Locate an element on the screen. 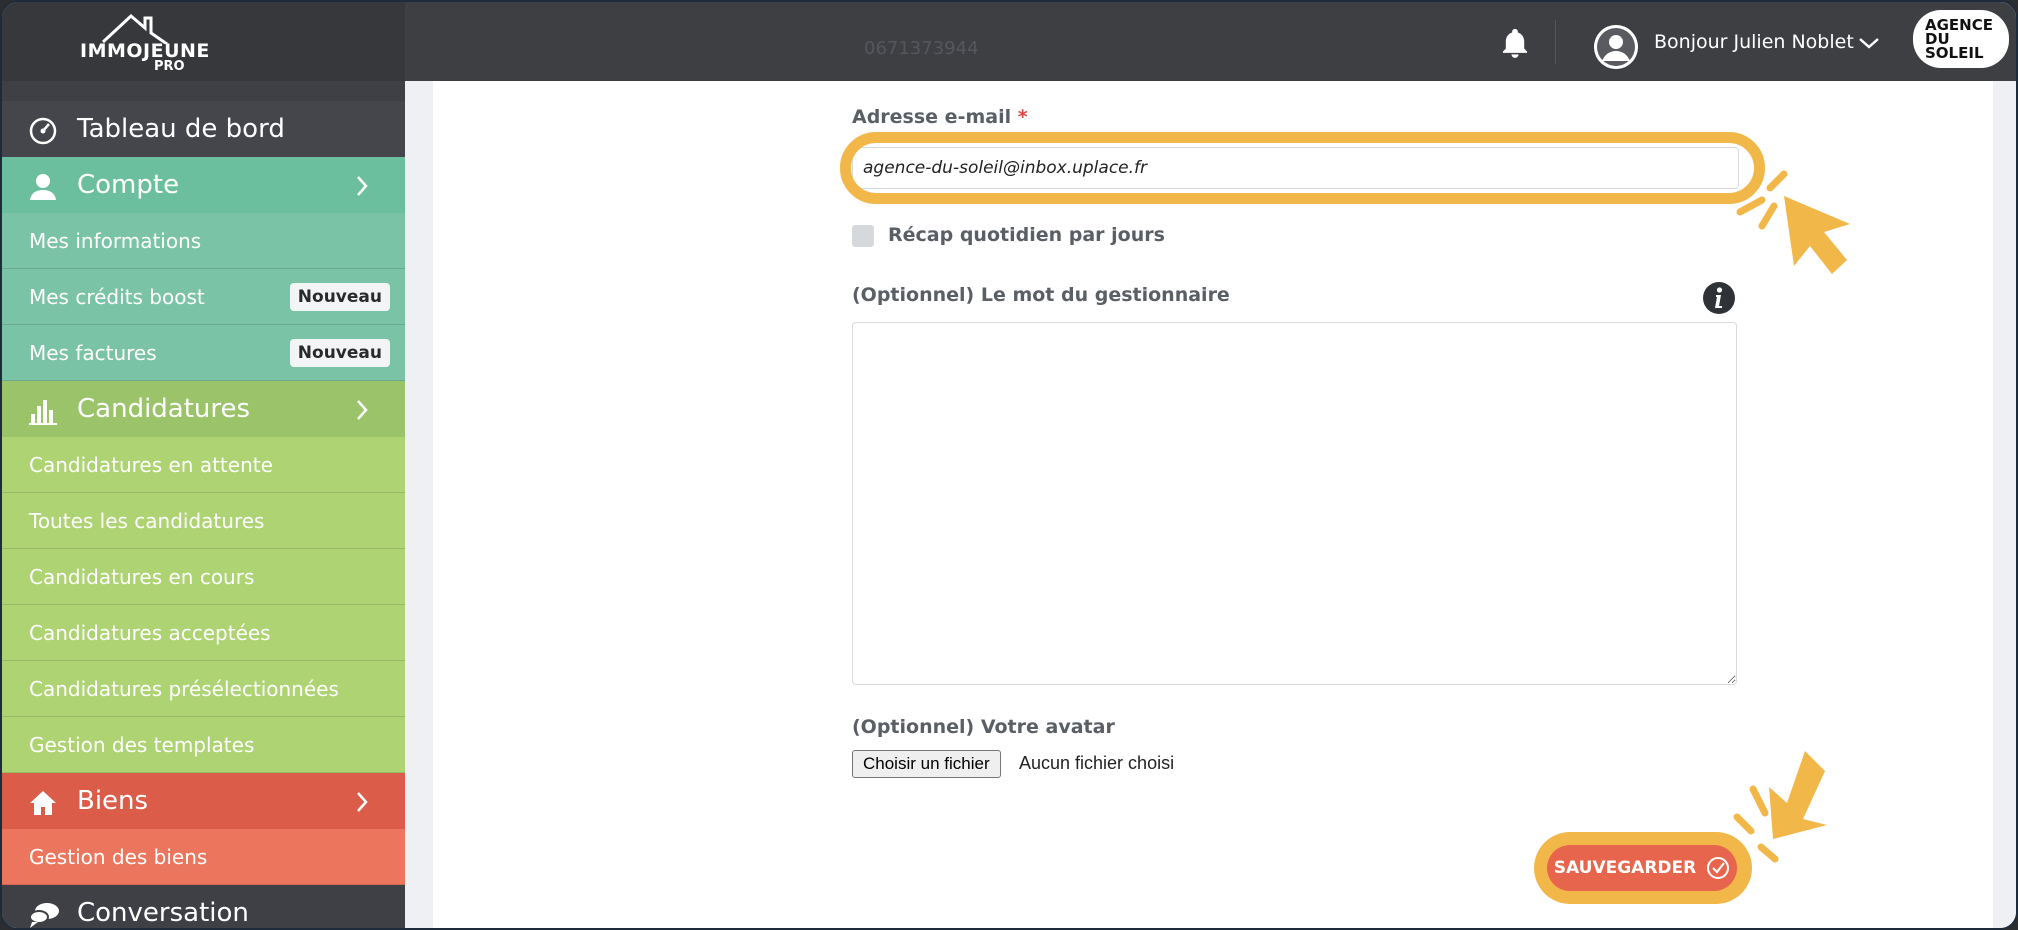  house-logo-icon is located at coordinates (134, 28).